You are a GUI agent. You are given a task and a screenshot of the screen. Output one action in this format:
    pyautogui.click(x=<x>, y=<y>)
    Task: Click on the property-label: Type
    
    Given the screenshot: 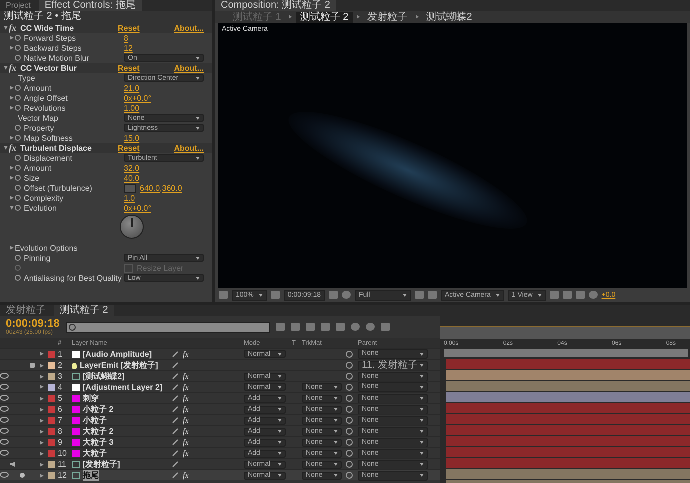 What is the action you would take?
    pyautogui.click(x=27, y=78)
    